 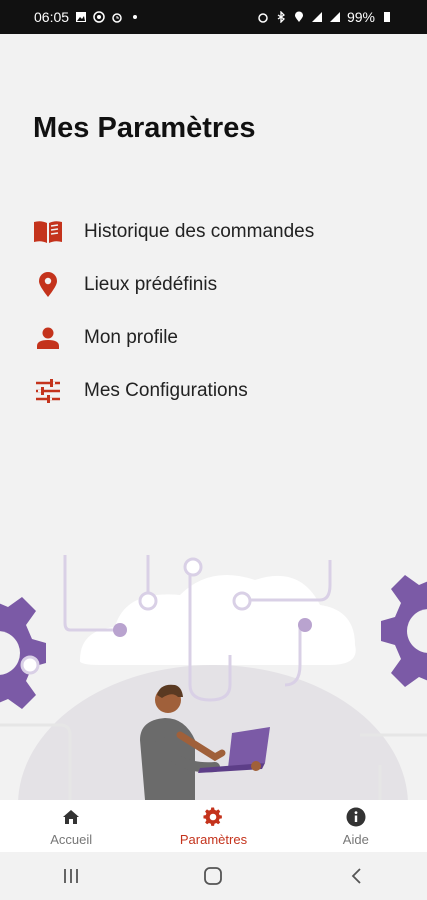 I want to click on person-icon, so click(x=48, y=338).